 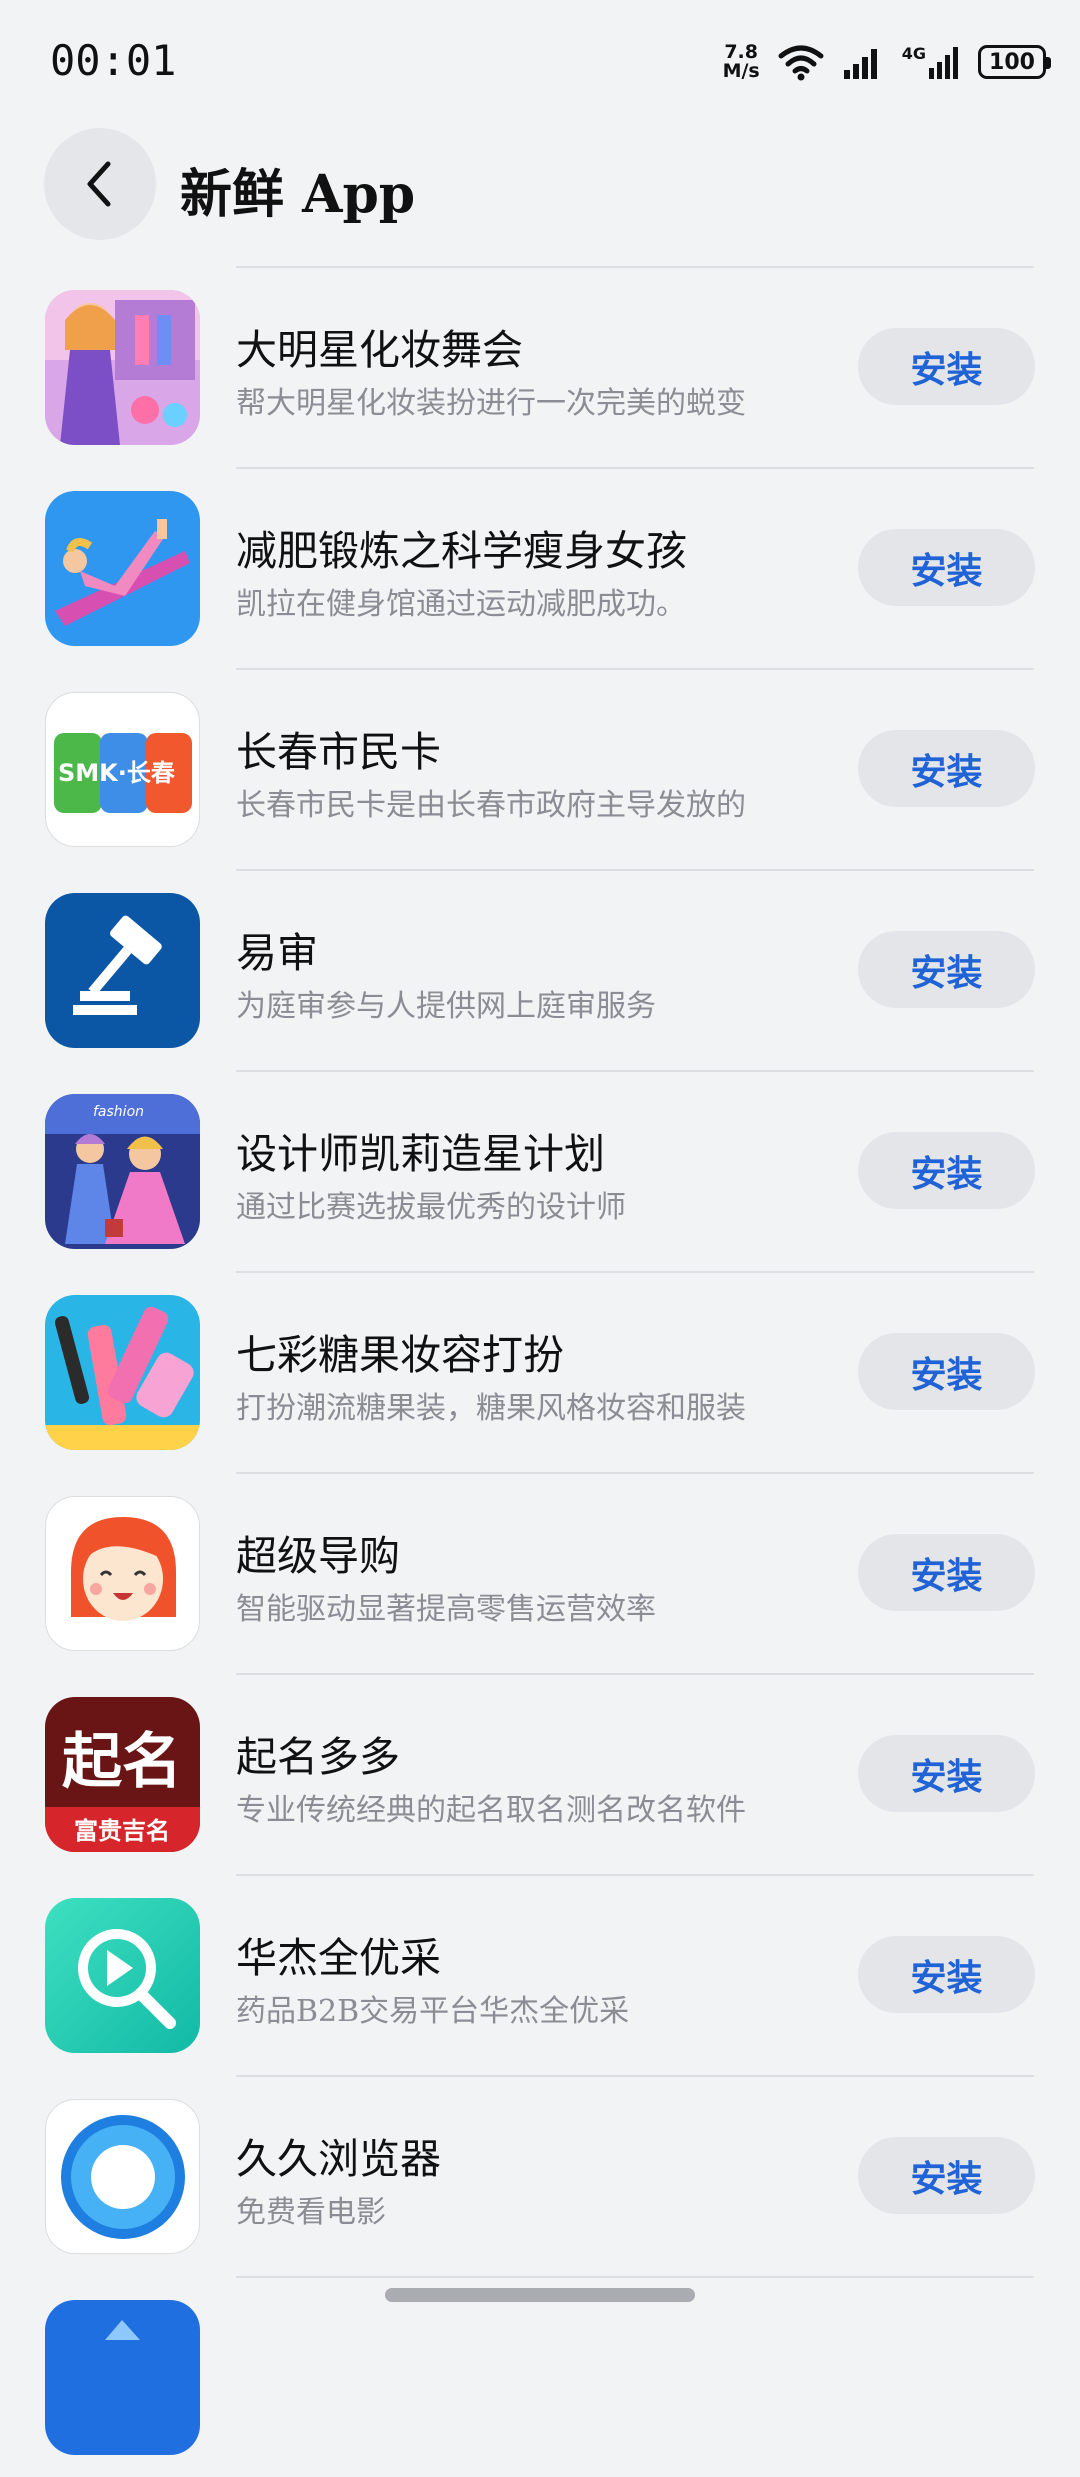 What do you see at coordinates (122, 1372) in the screenshot?
I see `candy-makeup-icon` at bounding box center [122, 1372].